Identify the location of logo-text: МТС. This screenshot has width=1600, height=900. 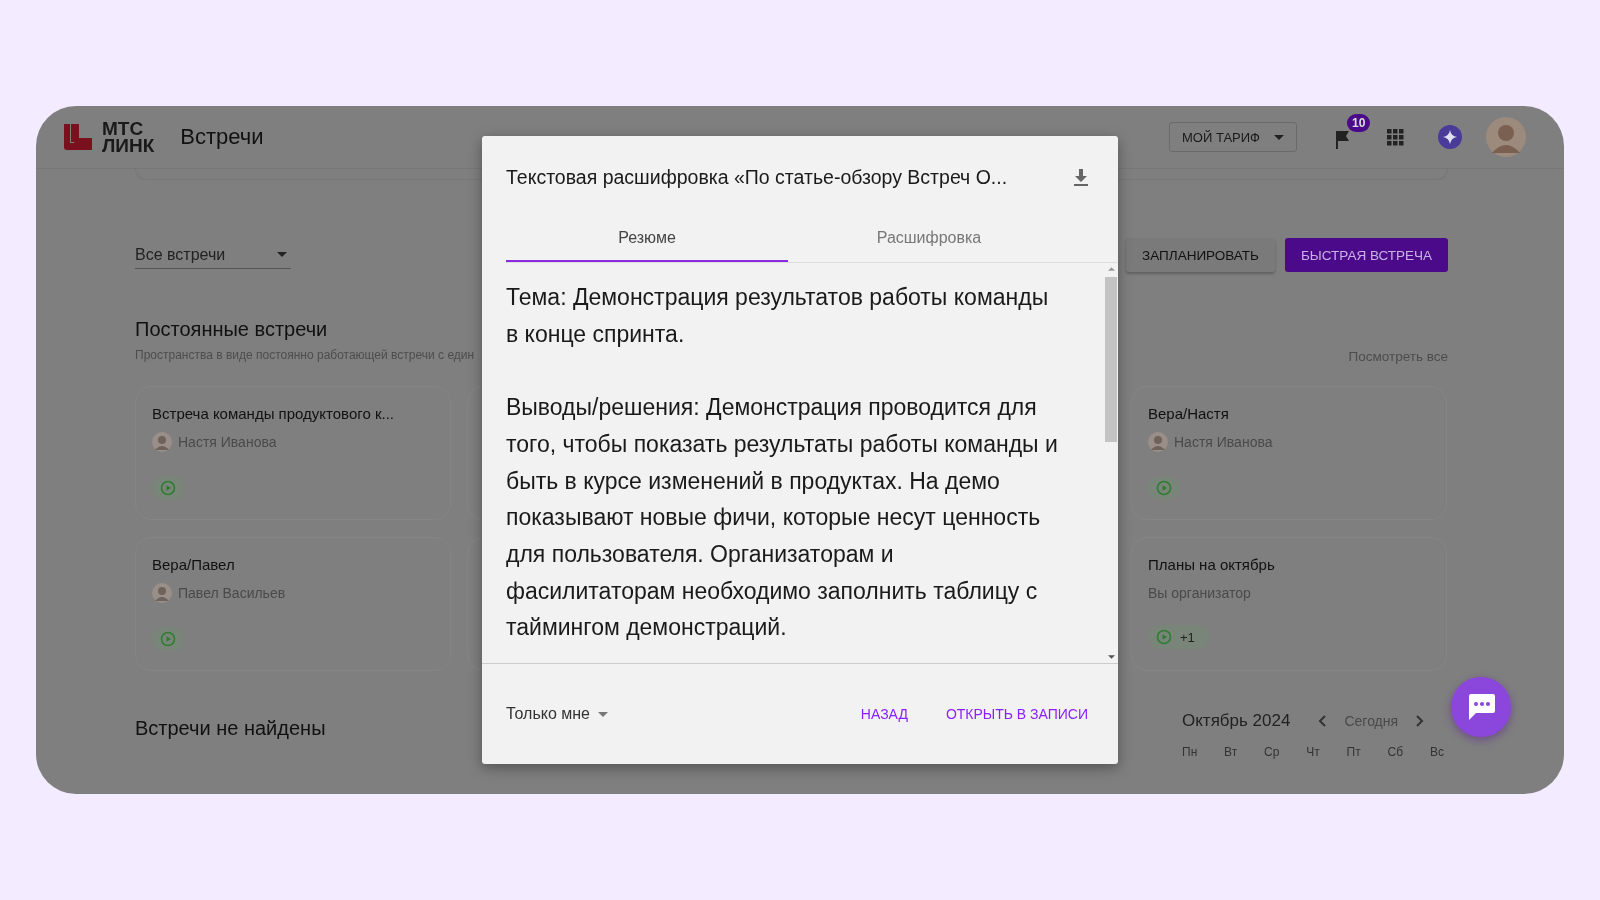
(123, 128).